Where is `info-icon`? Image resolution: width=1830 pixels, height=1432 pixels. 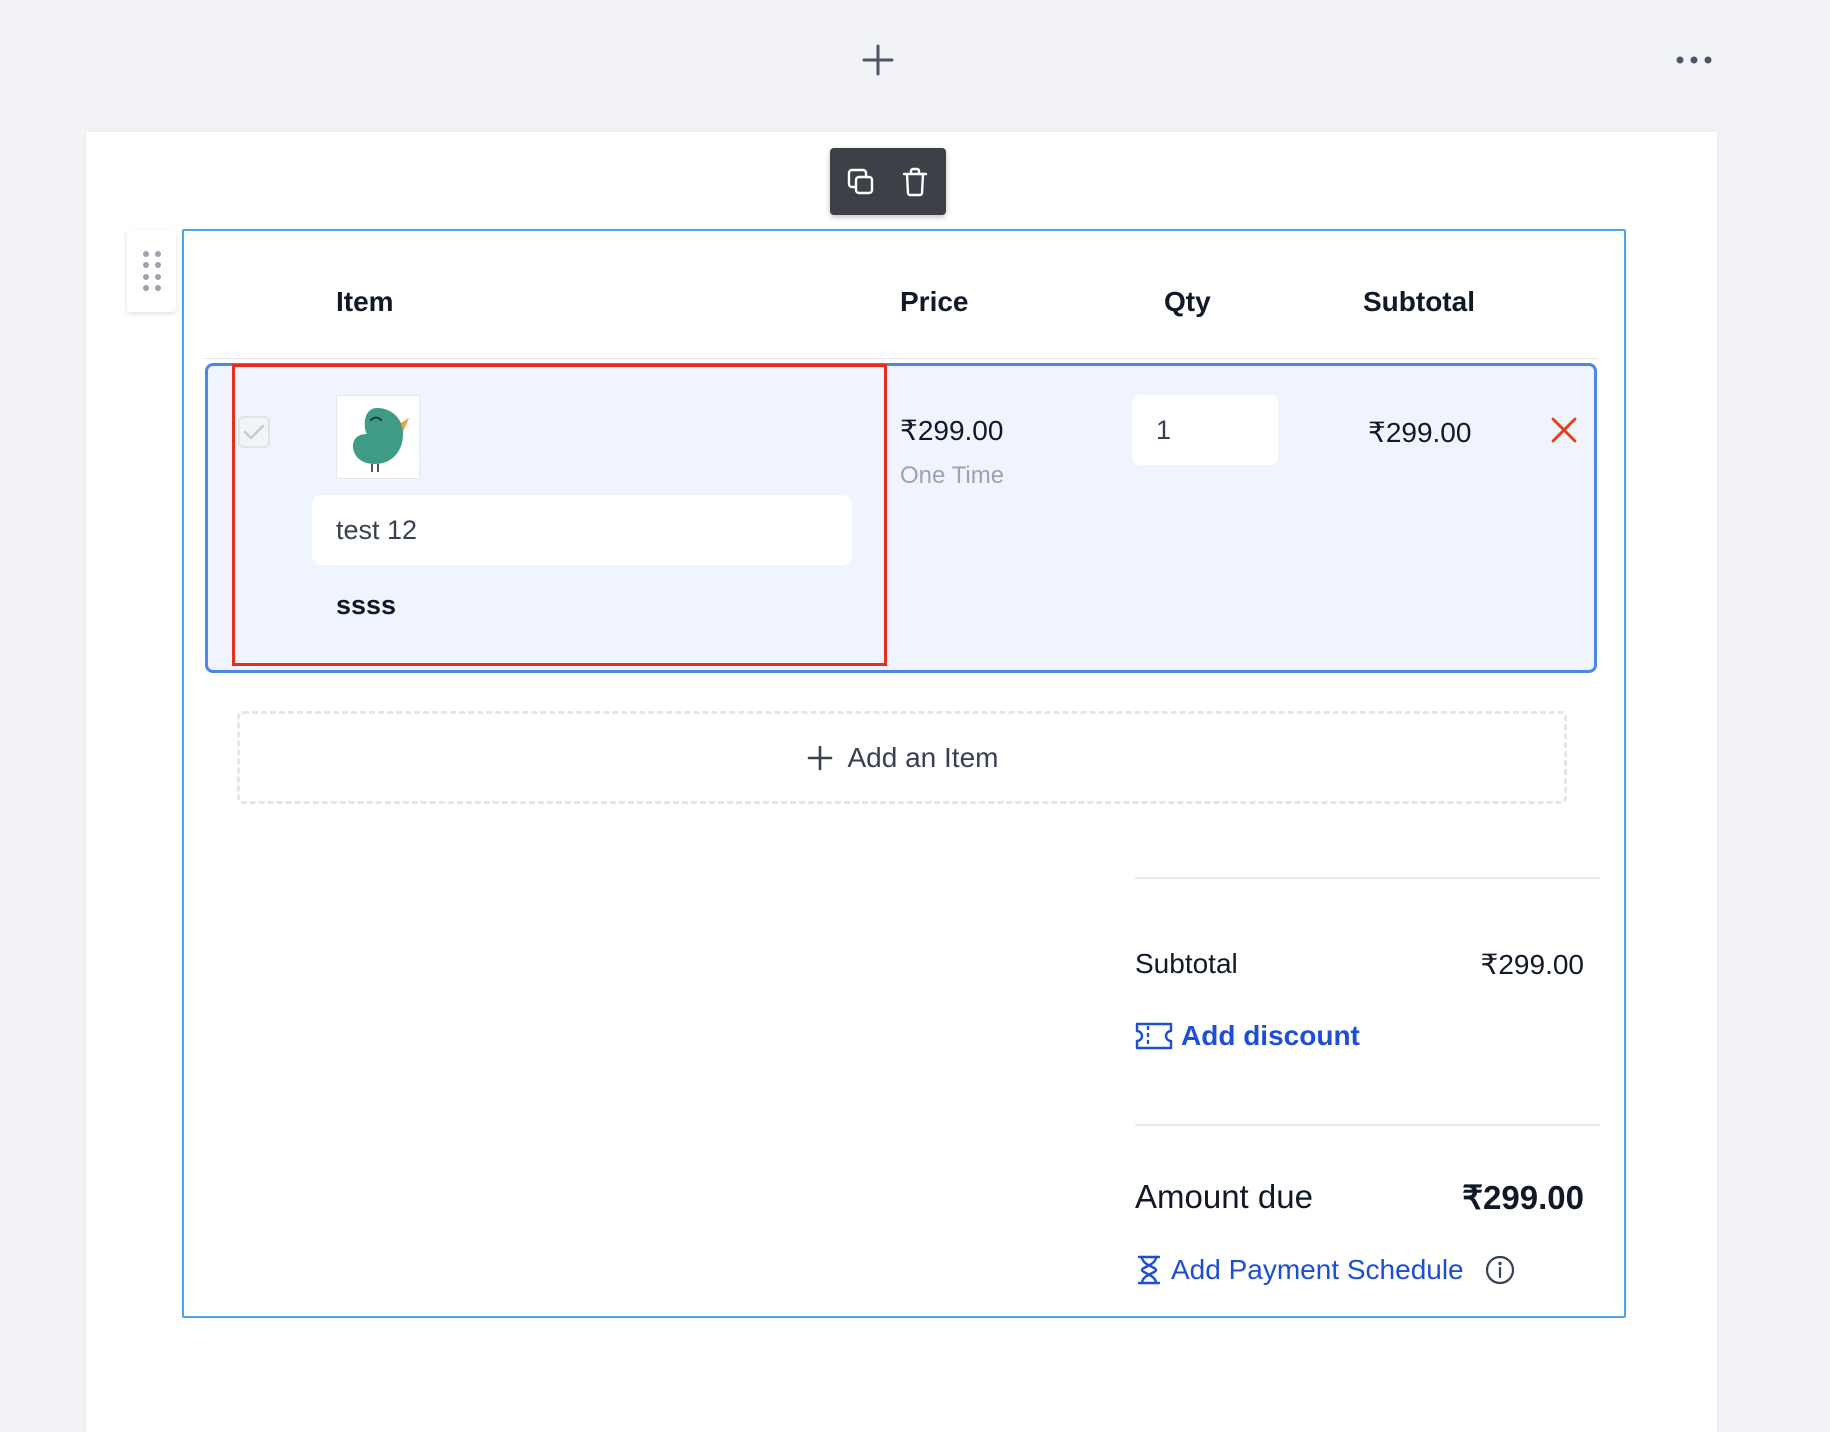
info-icon is located at coordinates (1500, 1270).